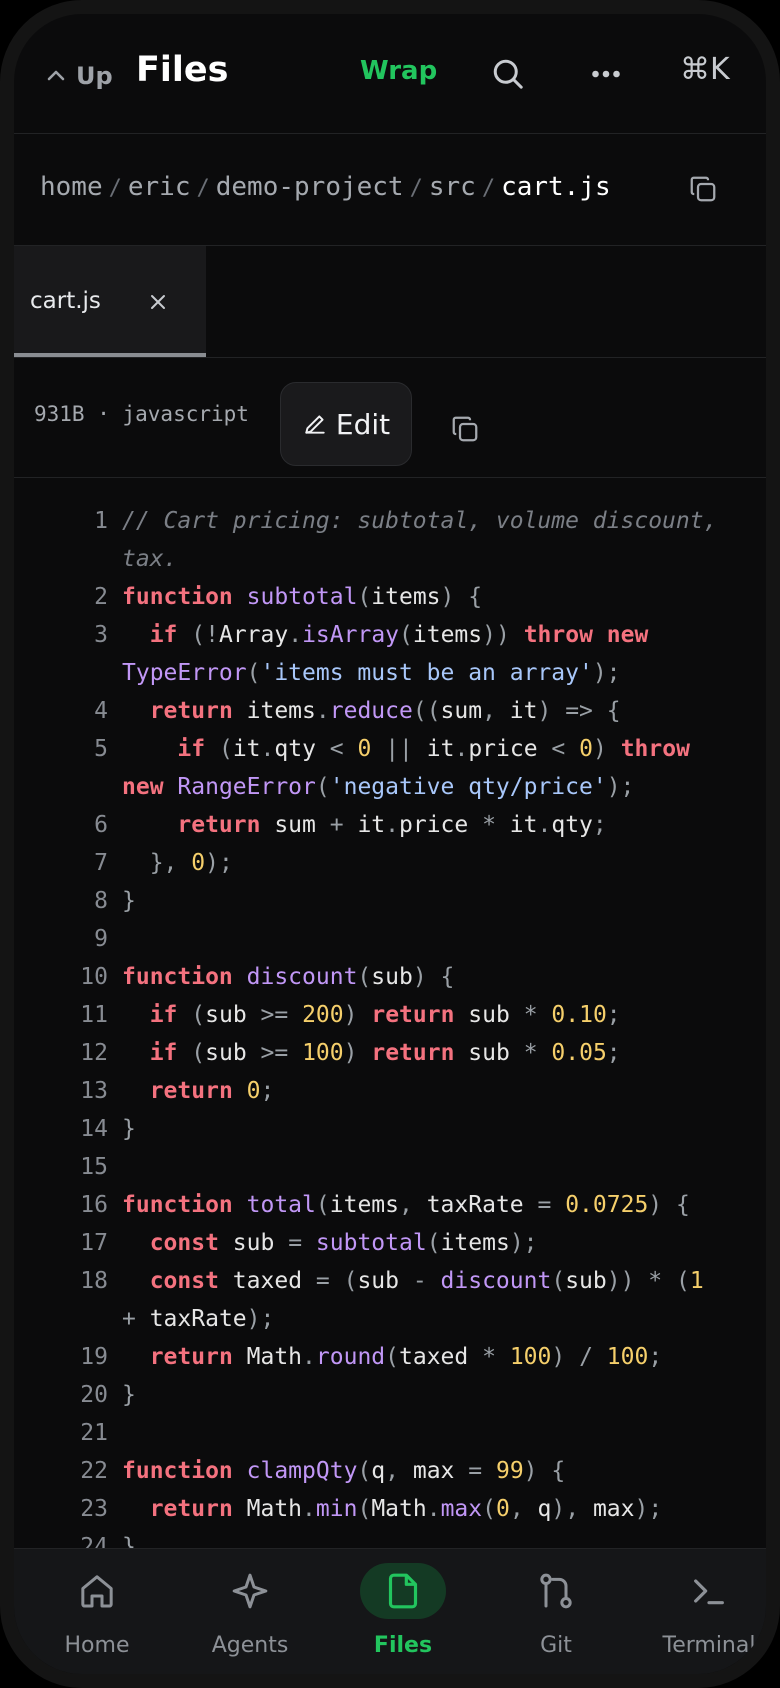 The width and height of the screenshot is (780, 1688). What do you see at coordinates (606, 74) in the screenshot?
I see `more-icon` at bounding box center [606, 74].